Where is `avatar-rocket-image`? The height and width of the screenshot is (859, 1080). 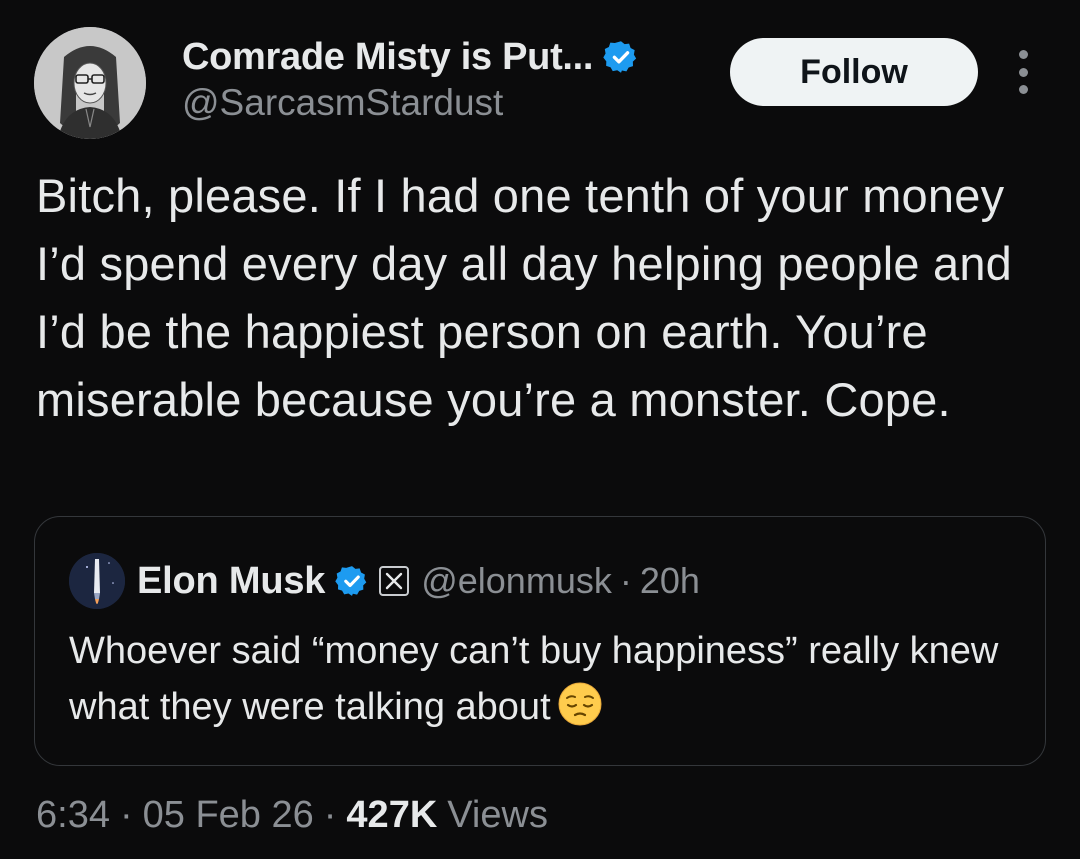 avatar-rocket-image is located at coordinates (97, 581).